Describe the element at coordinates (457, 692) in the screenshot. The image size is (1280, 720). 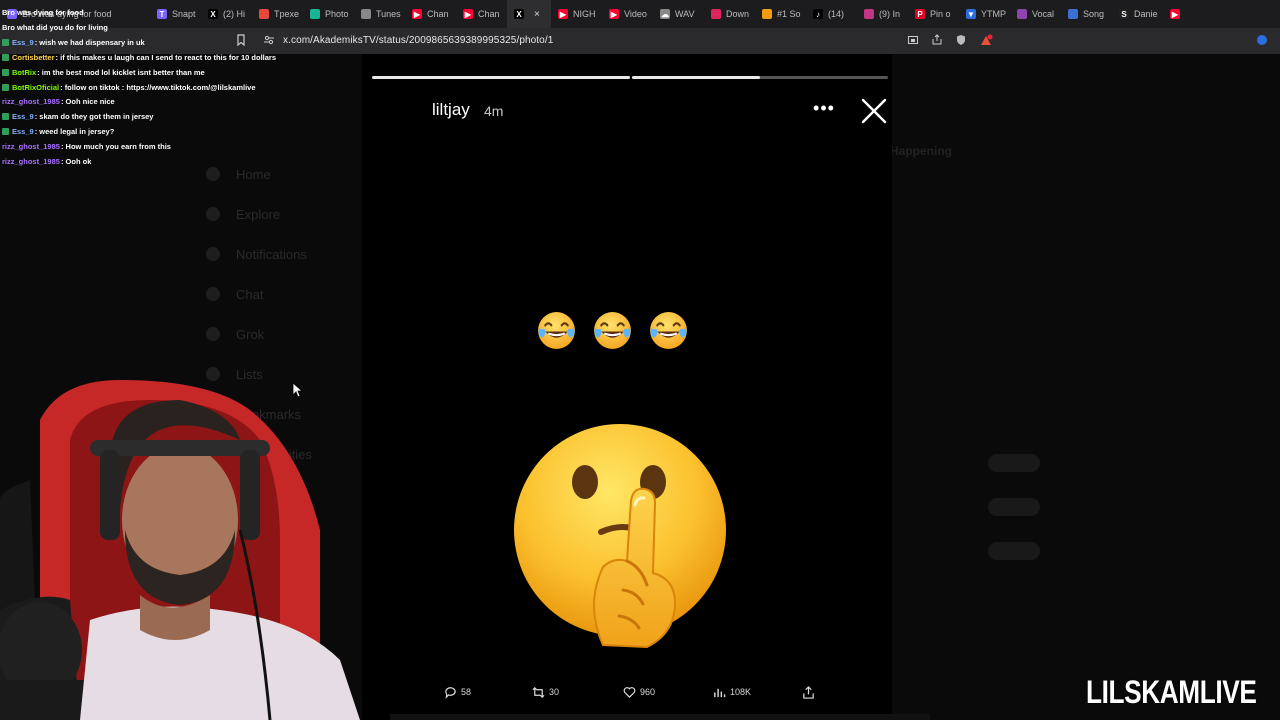
I see `reply-button: 58` at that location.